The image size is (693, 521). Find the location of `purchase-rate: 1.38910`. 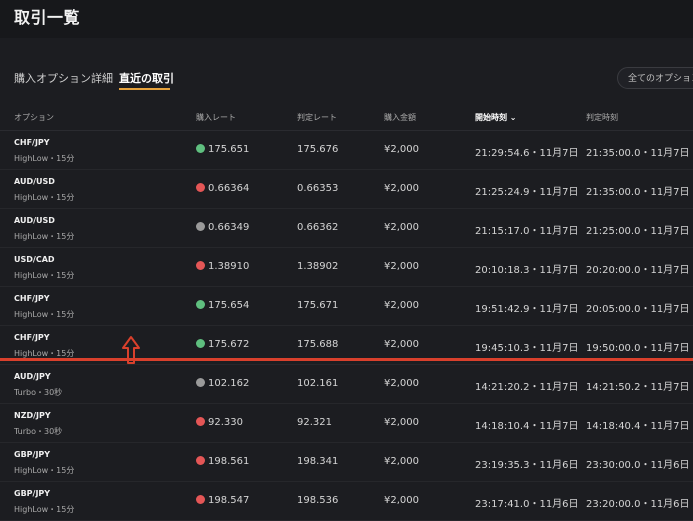

purchase-rate: 1.38910 is located at coordinates (229, 266).